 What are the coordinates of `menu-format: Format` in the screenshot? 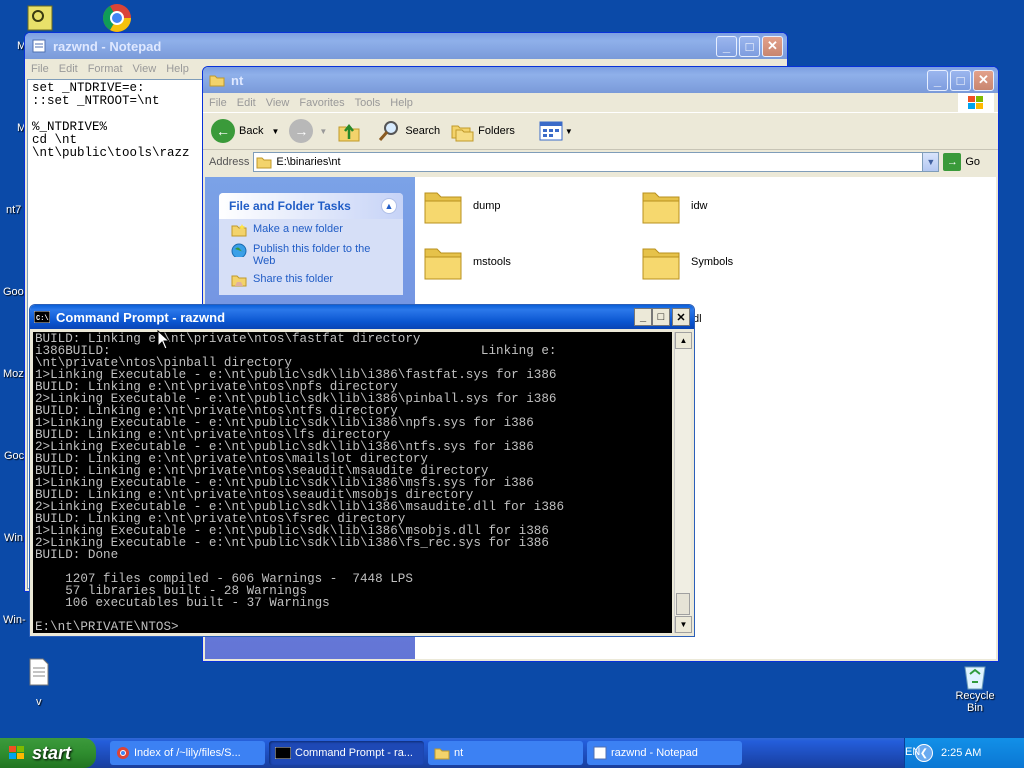 It's located at (108, 69).